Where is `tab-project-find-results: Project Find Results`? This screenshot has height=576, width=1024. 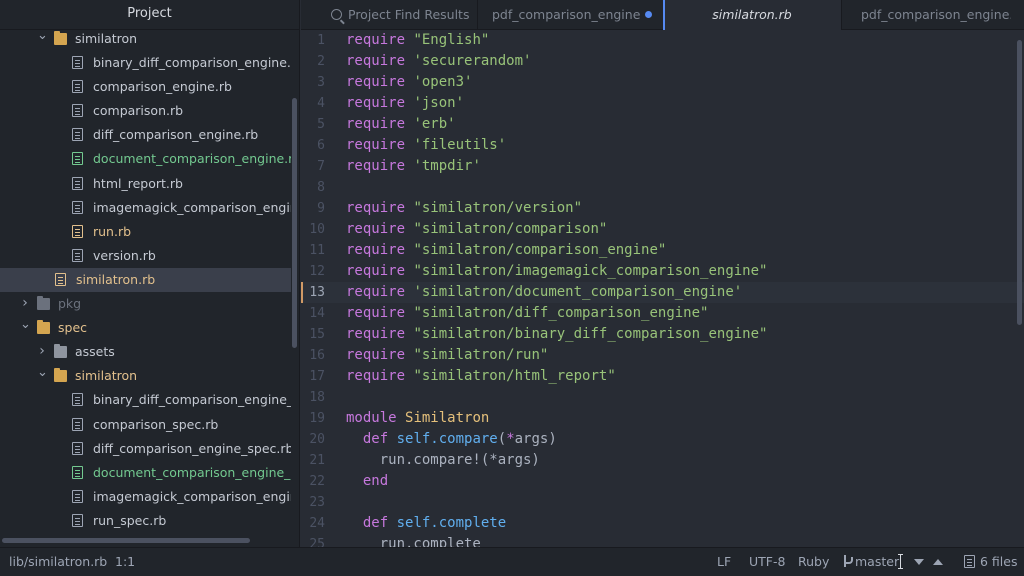 tab-project-find-results: Project Find Results is located at coordinates (403, 15).